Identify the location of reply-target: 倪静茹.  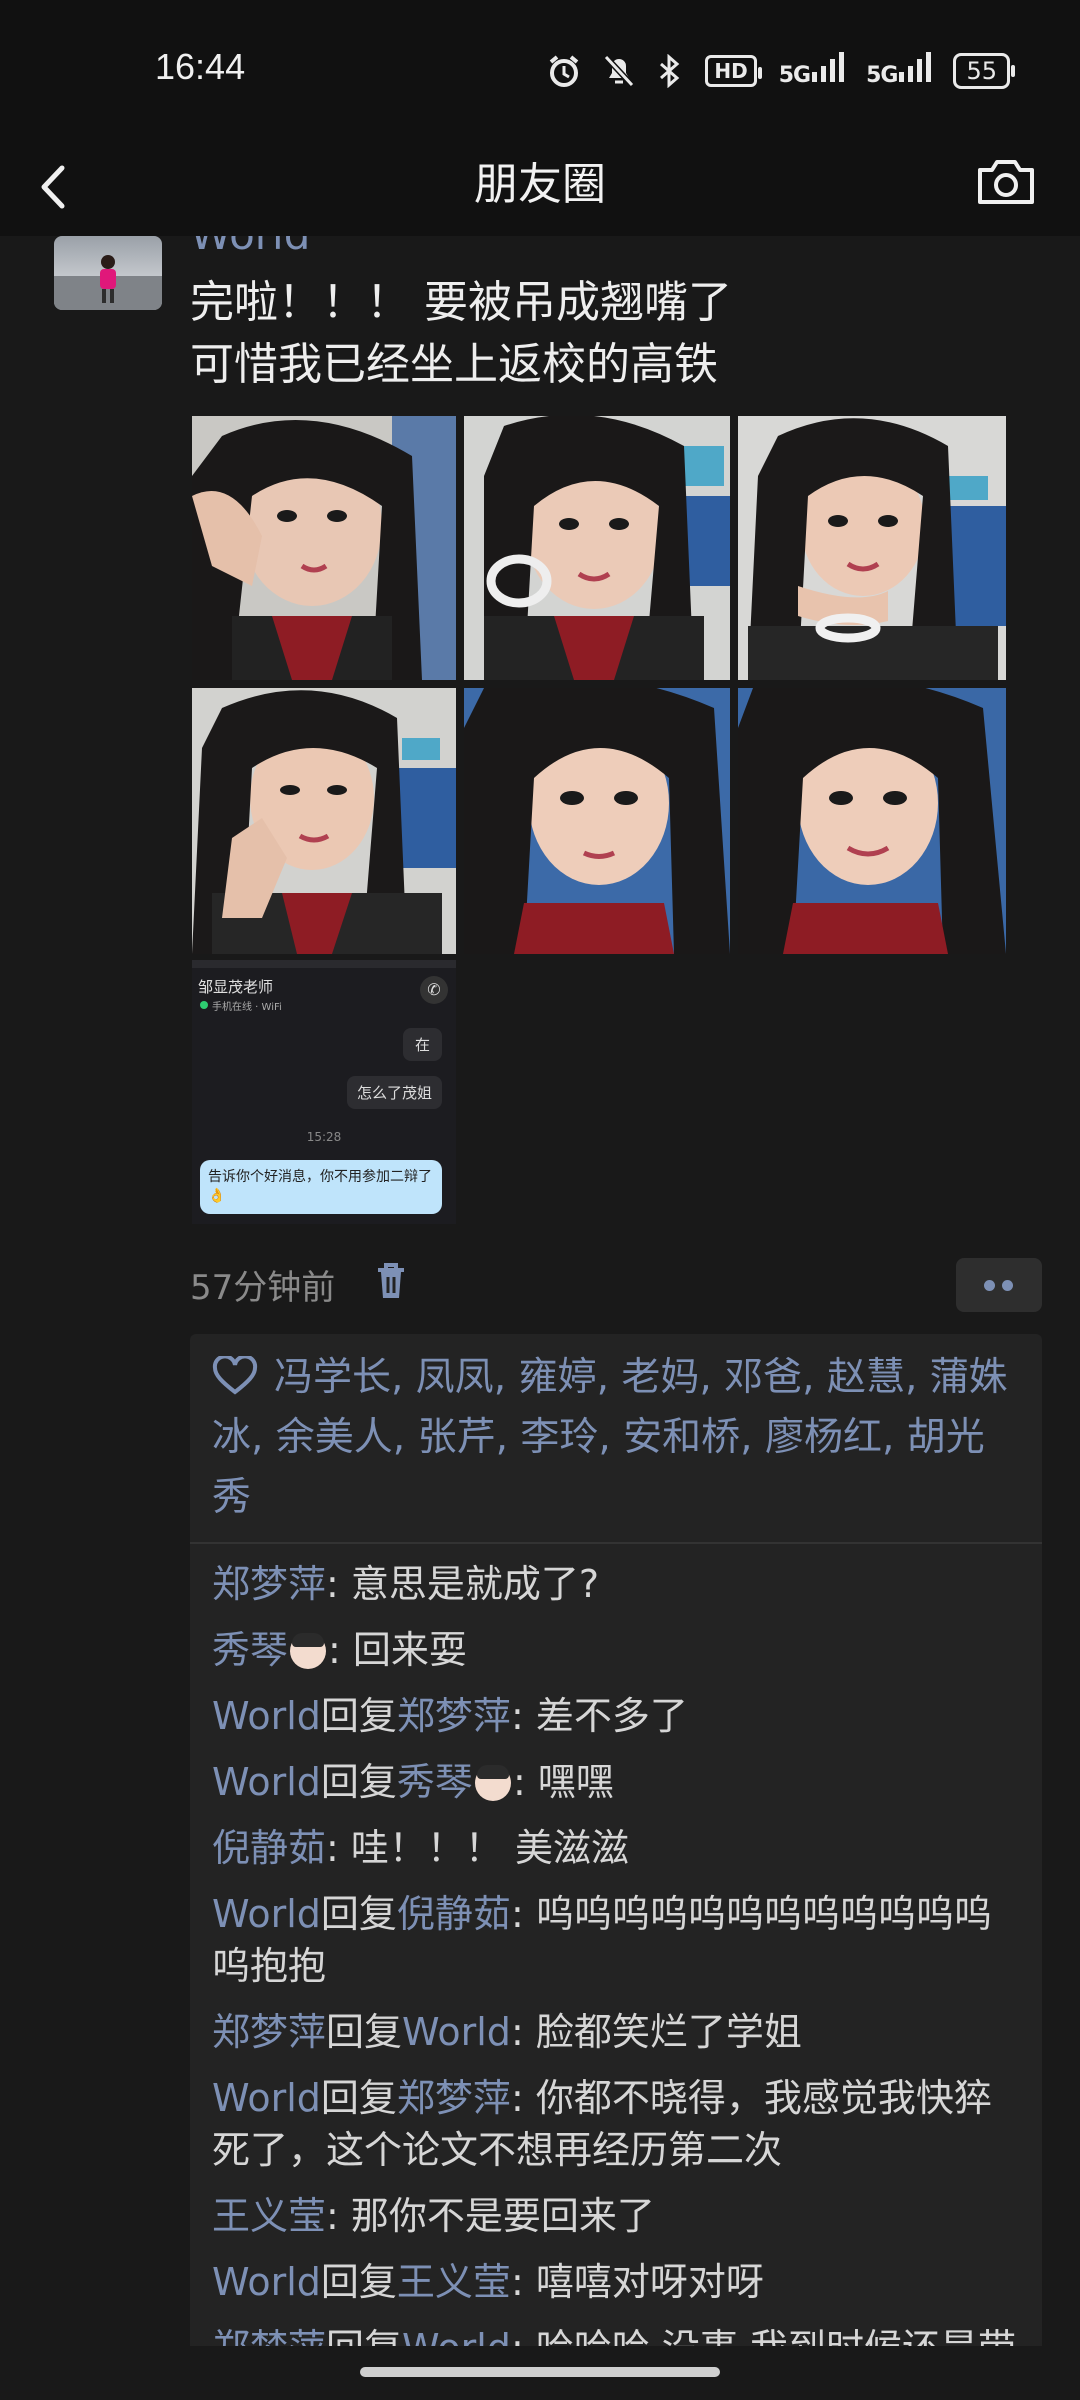
(454, 1914).